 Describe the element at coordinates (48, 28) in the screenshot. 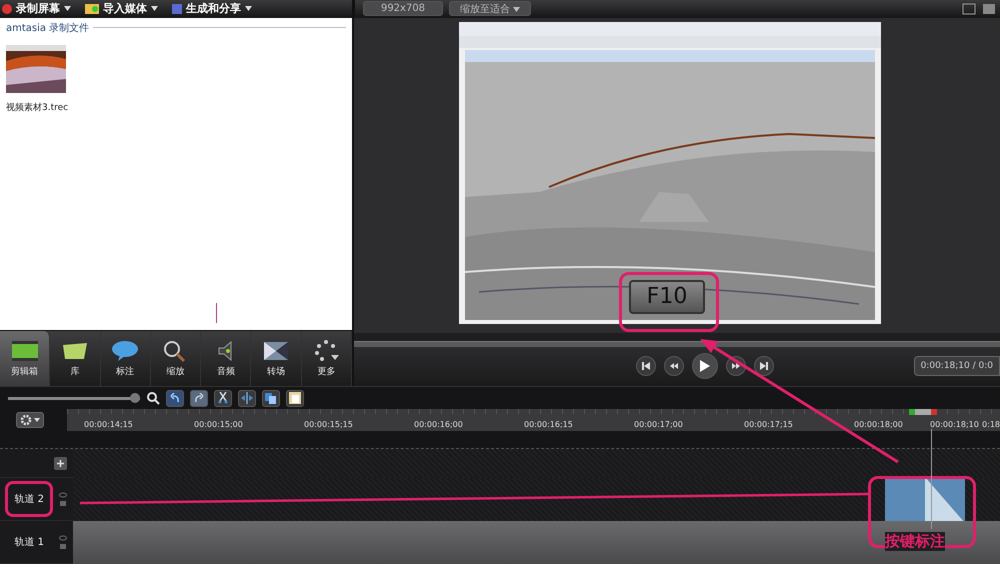

I see `bin-heading: amtasia 录制文件` at that location.